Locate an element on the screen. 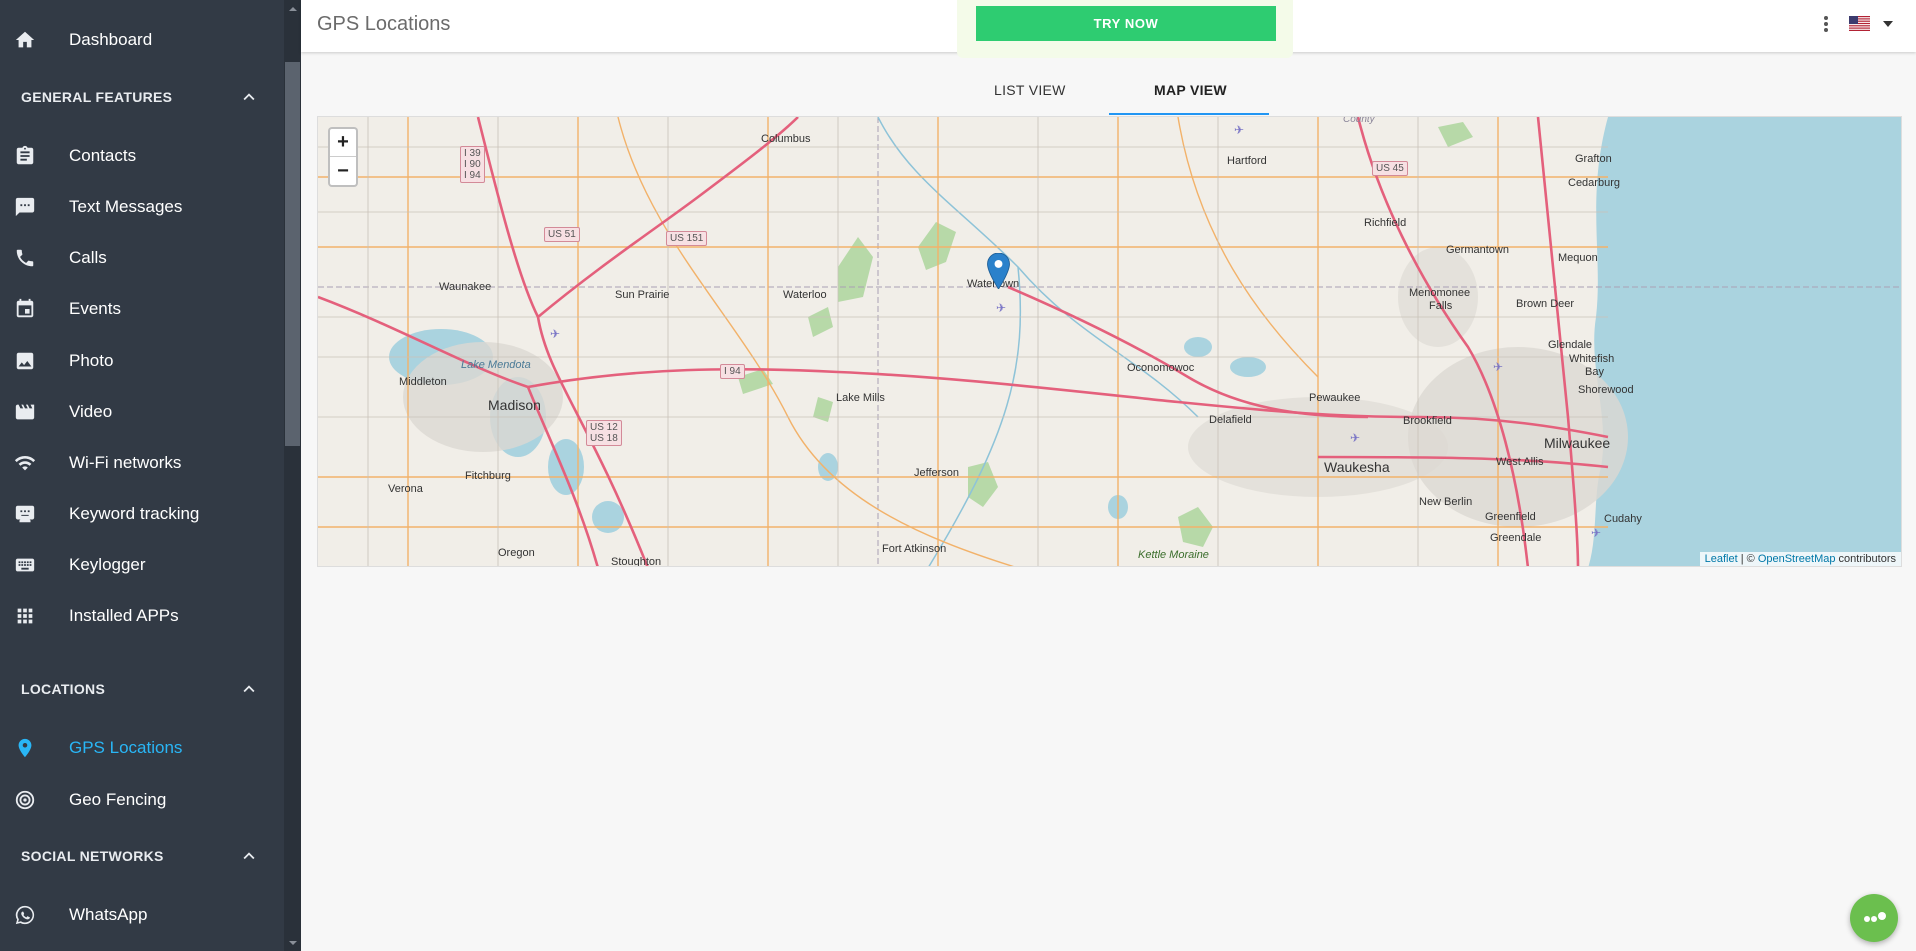 The width and height of the screenshot is (1916, 951). map-attribution: Leaflet | © OpenStreetMap contributors is located at coordinates (1800, 559).